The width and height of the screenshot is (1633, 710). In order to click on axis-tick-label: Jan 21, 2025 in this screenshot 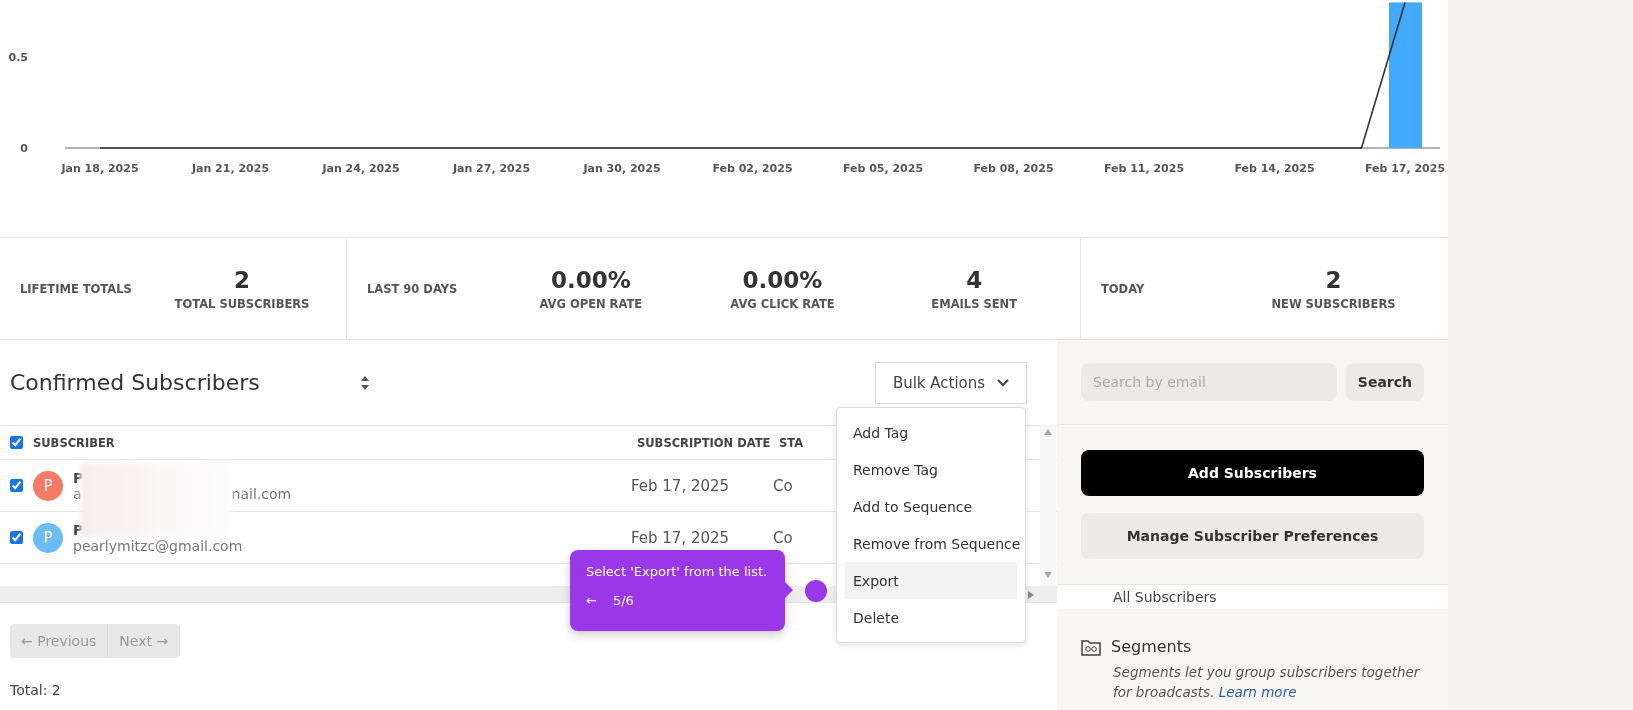, I will do `click(230, 168)`.